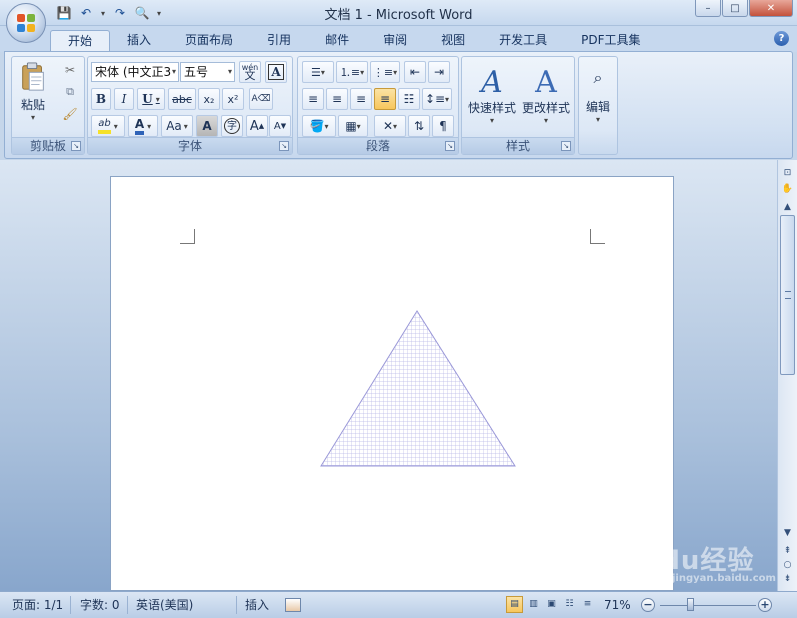 The image size is (797, 618). I want to click on margin-corner-top-left, so click(187, 236).